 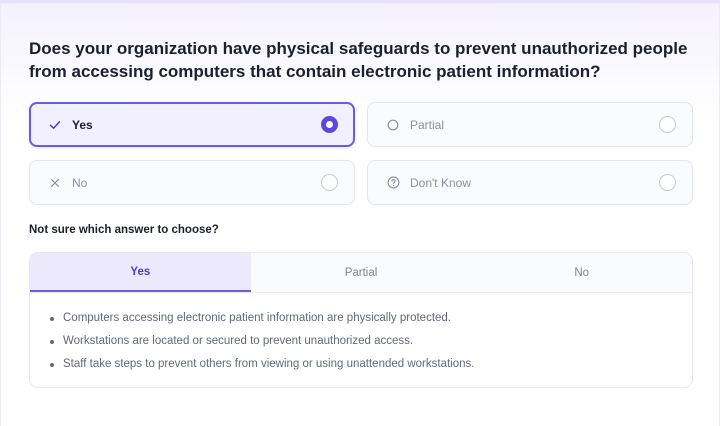 I want to click on tab-yes: Yes, so click(x=140, y=272).